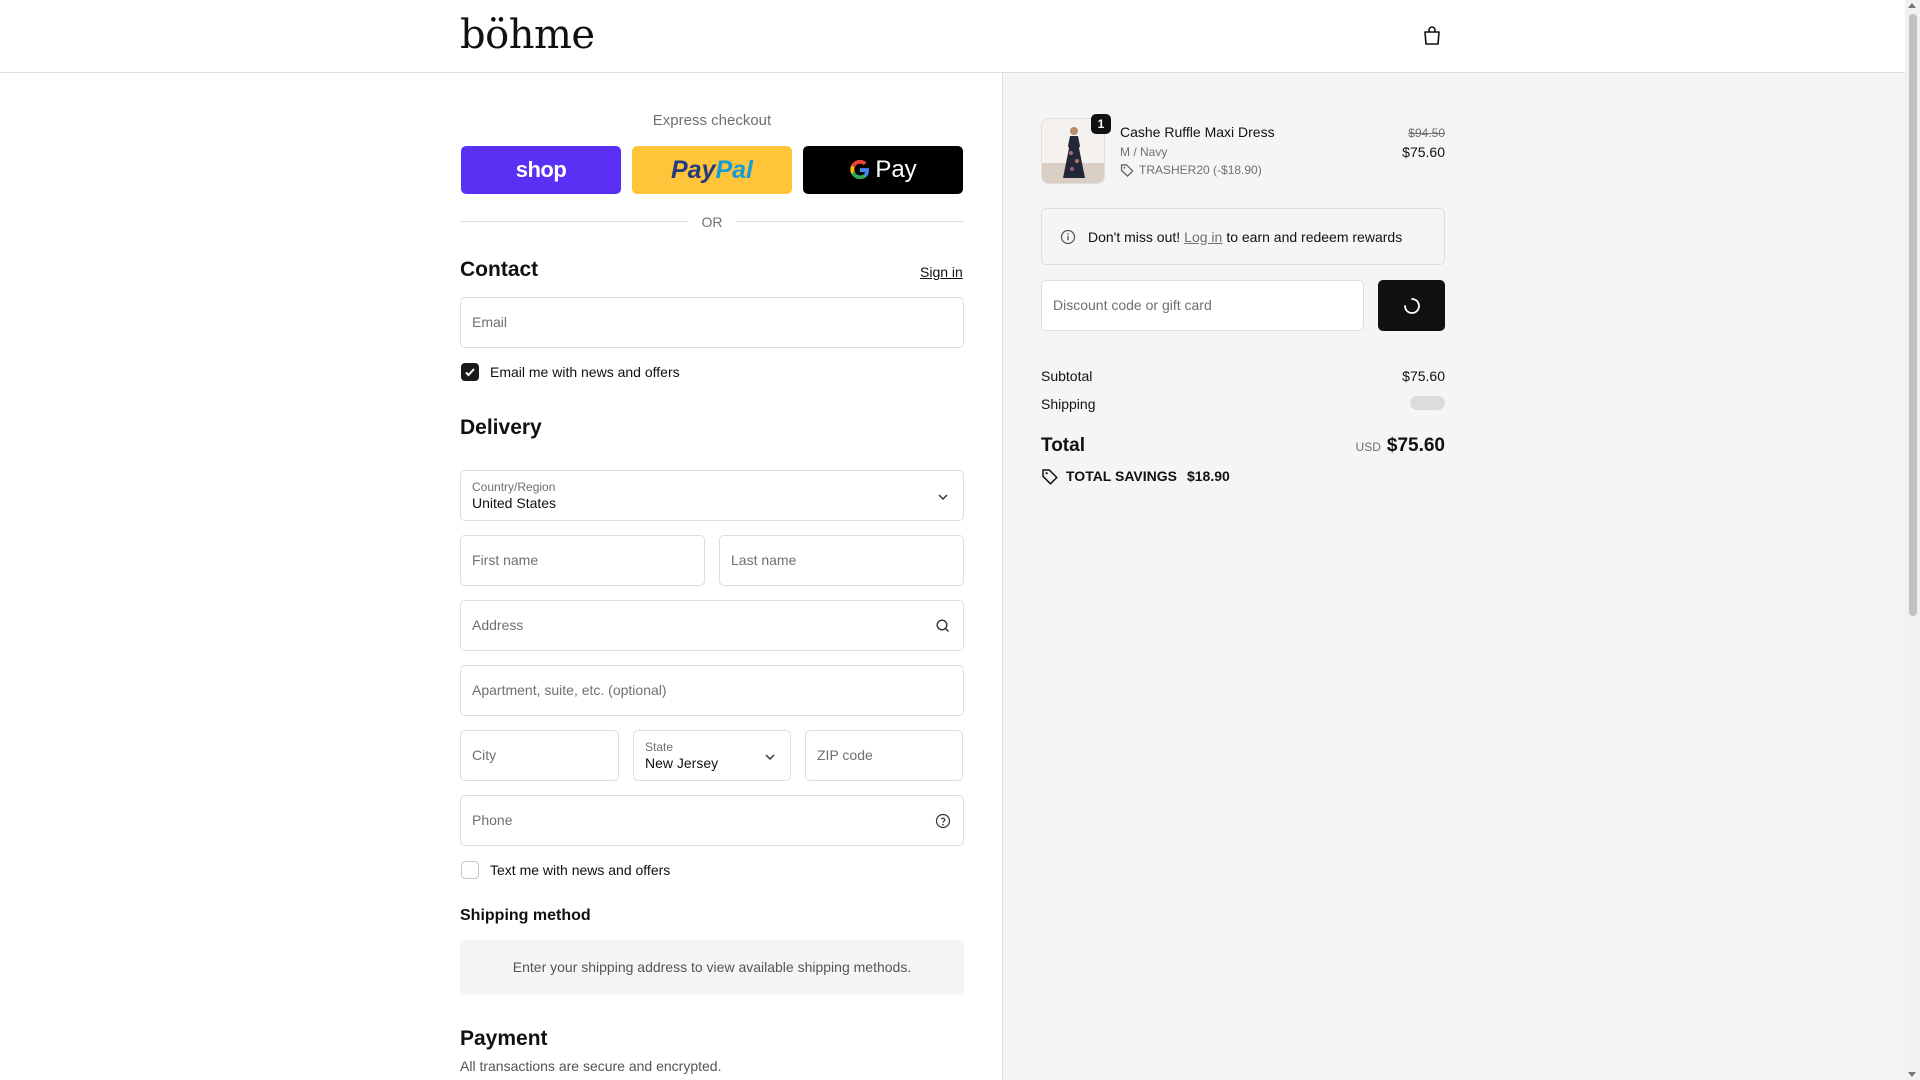 The image size is (1920, 1080). Describe the element at coordinates (1134, 236) in the screenshot. I see `rewards-prefix: Don't miss out!` at that location.